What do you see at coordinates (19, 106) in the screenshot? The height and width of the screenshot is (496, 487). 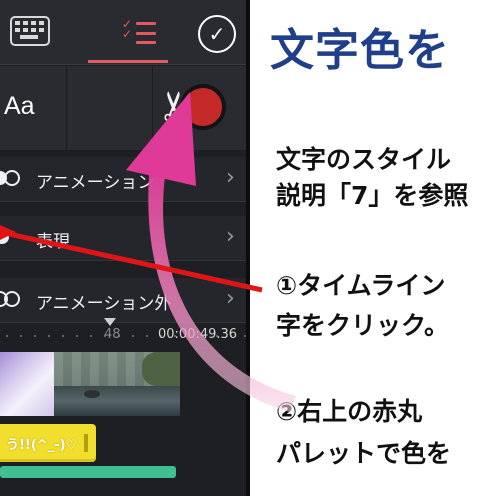 I see `text-style-label: Aa` at bounding box center [19, 106].